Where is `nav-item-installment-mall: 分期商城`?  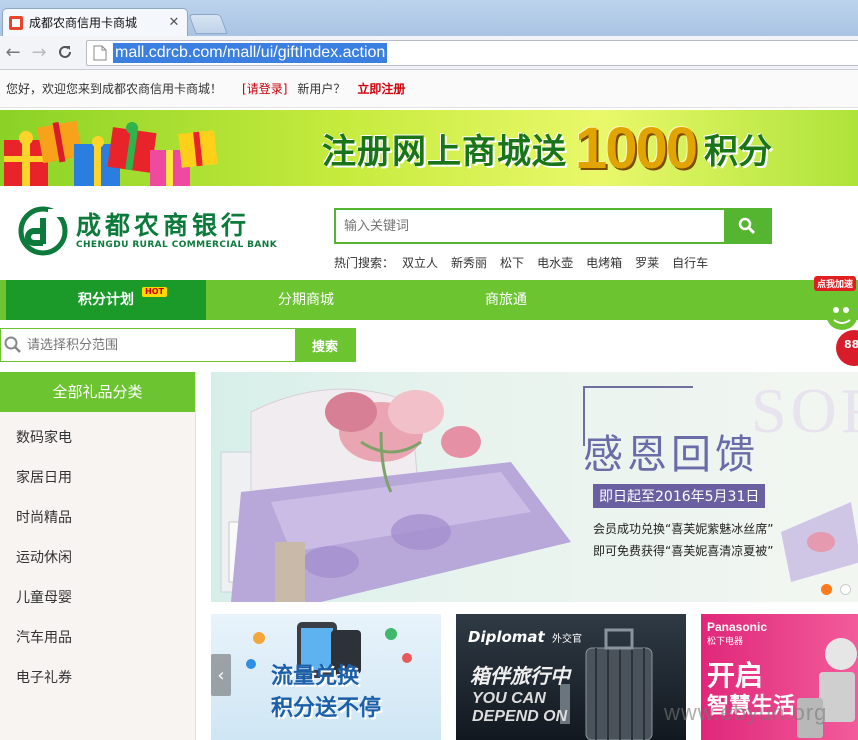
nav-item-installment-mall: 分期商城 is located at coordinates (306, 300).